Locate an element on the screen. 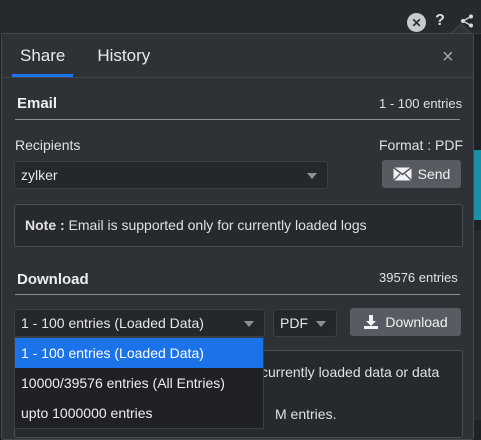 The width and height of the screenshot is (481, 440). recipients-select: zylker is located at coordinates (171, 175).